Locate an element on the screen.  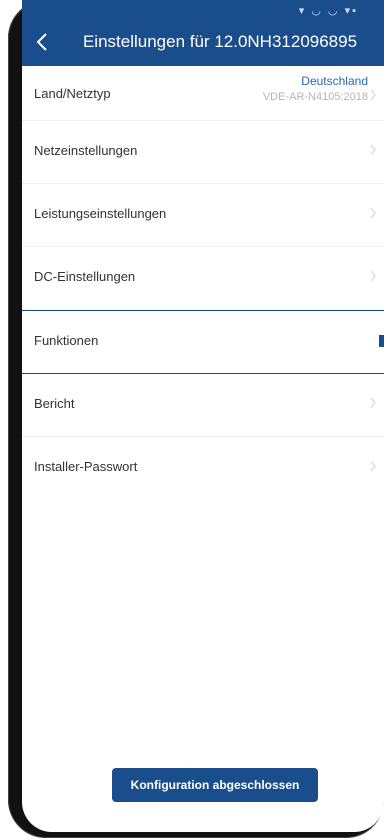
list-item-bericht: Bericht is located at coordinates (203, 405).